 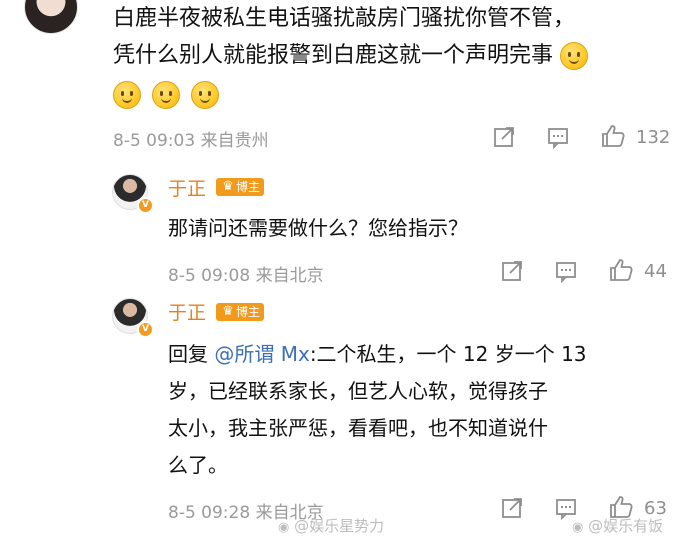 I want to click on watermark: ◉ @娱乐有饭, so click(x=618, y=526).